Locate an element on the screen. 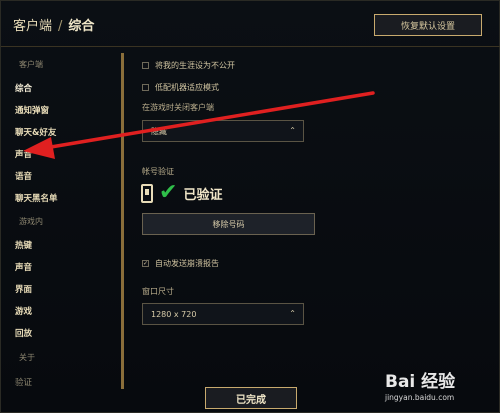 This screenshot has height=413, width=500. low-spec-label: 低配机器适应模式 is located at coordinates (187, 87).